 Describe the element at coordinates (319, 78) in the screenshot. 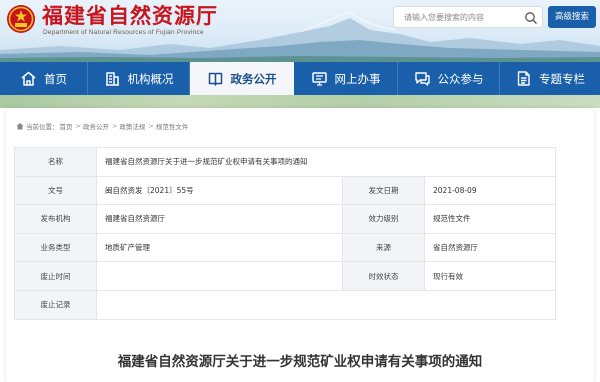

I see `monitor-icon` at that location.